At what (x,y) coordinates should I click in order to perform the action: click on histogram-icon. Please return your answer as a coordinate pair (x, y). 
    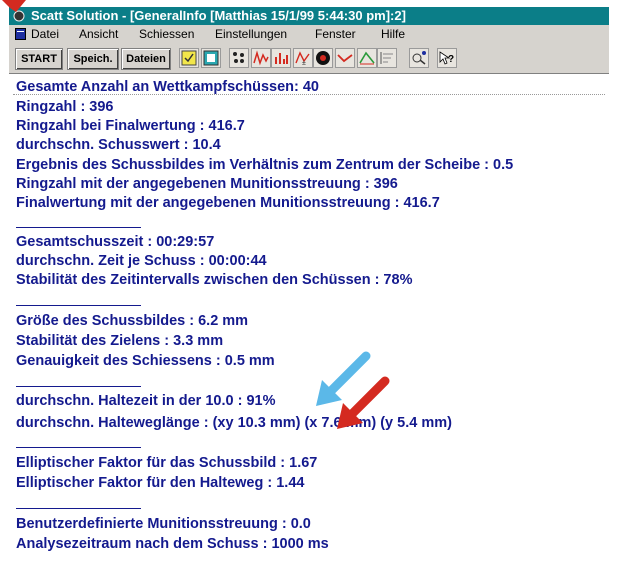
    Looking at the image, I should click on (261, 58).